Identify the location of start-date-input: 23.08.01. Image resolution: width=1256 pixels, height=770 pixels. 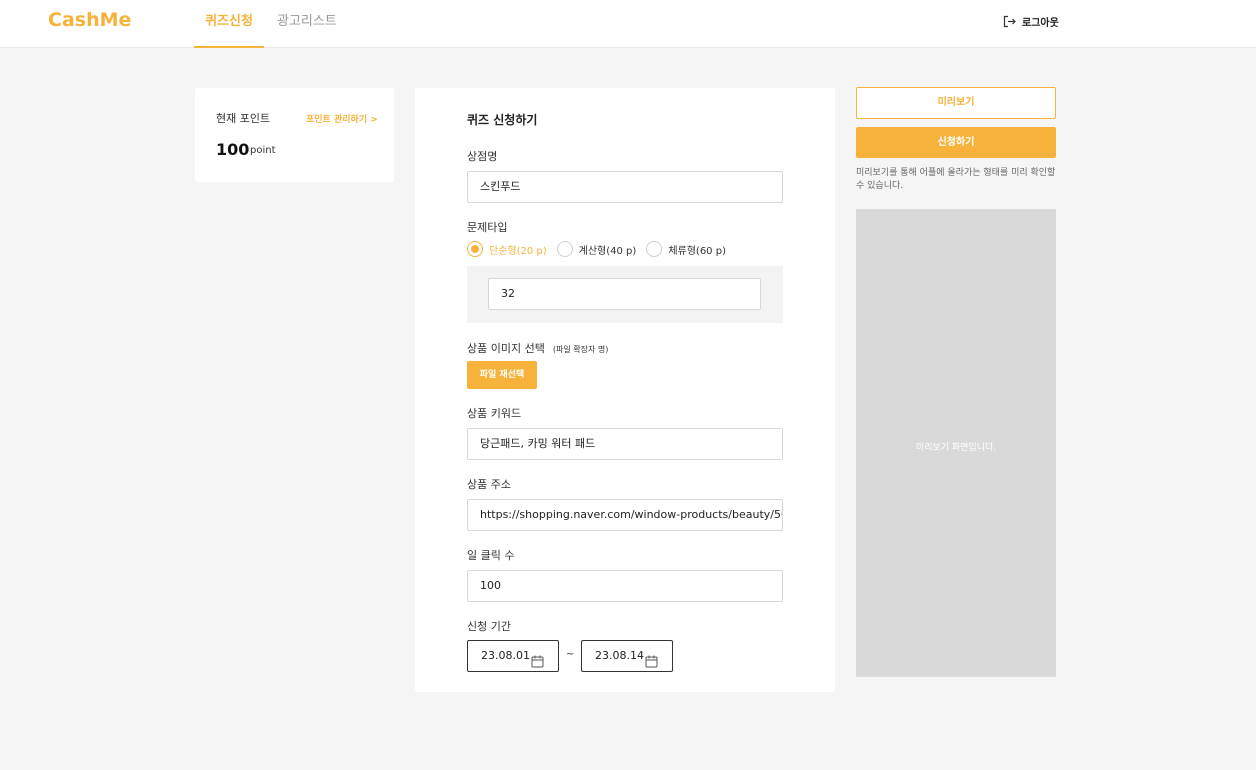
(513, 656).